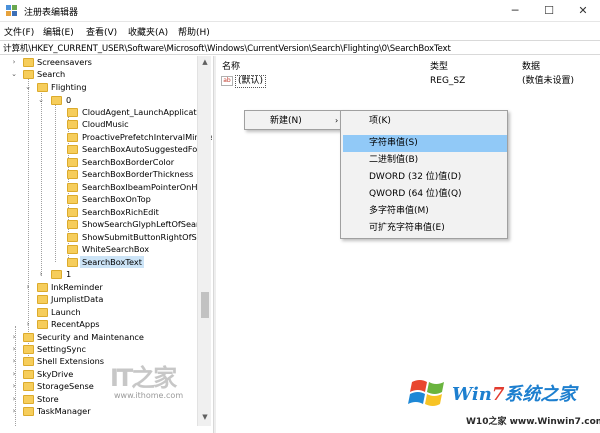 The height and width of the screenshot is (433, 600). I want to click on submenu-arrow-icon: ›, so click(337, 120).